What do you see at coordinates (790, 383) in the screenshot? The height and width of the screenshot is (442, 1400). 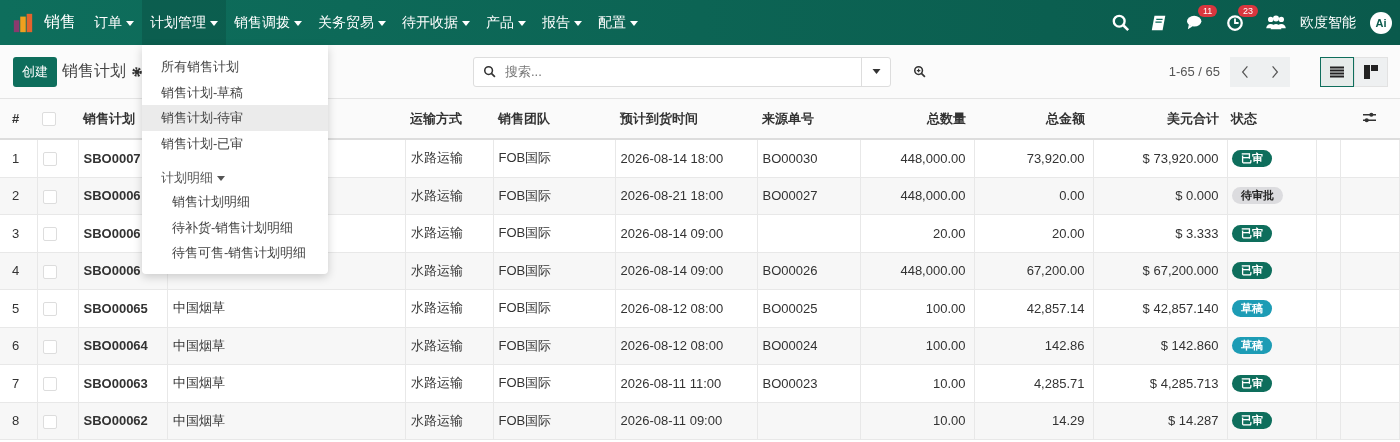 I see `table-cell: BO00023` at bounding box center [790, 383].